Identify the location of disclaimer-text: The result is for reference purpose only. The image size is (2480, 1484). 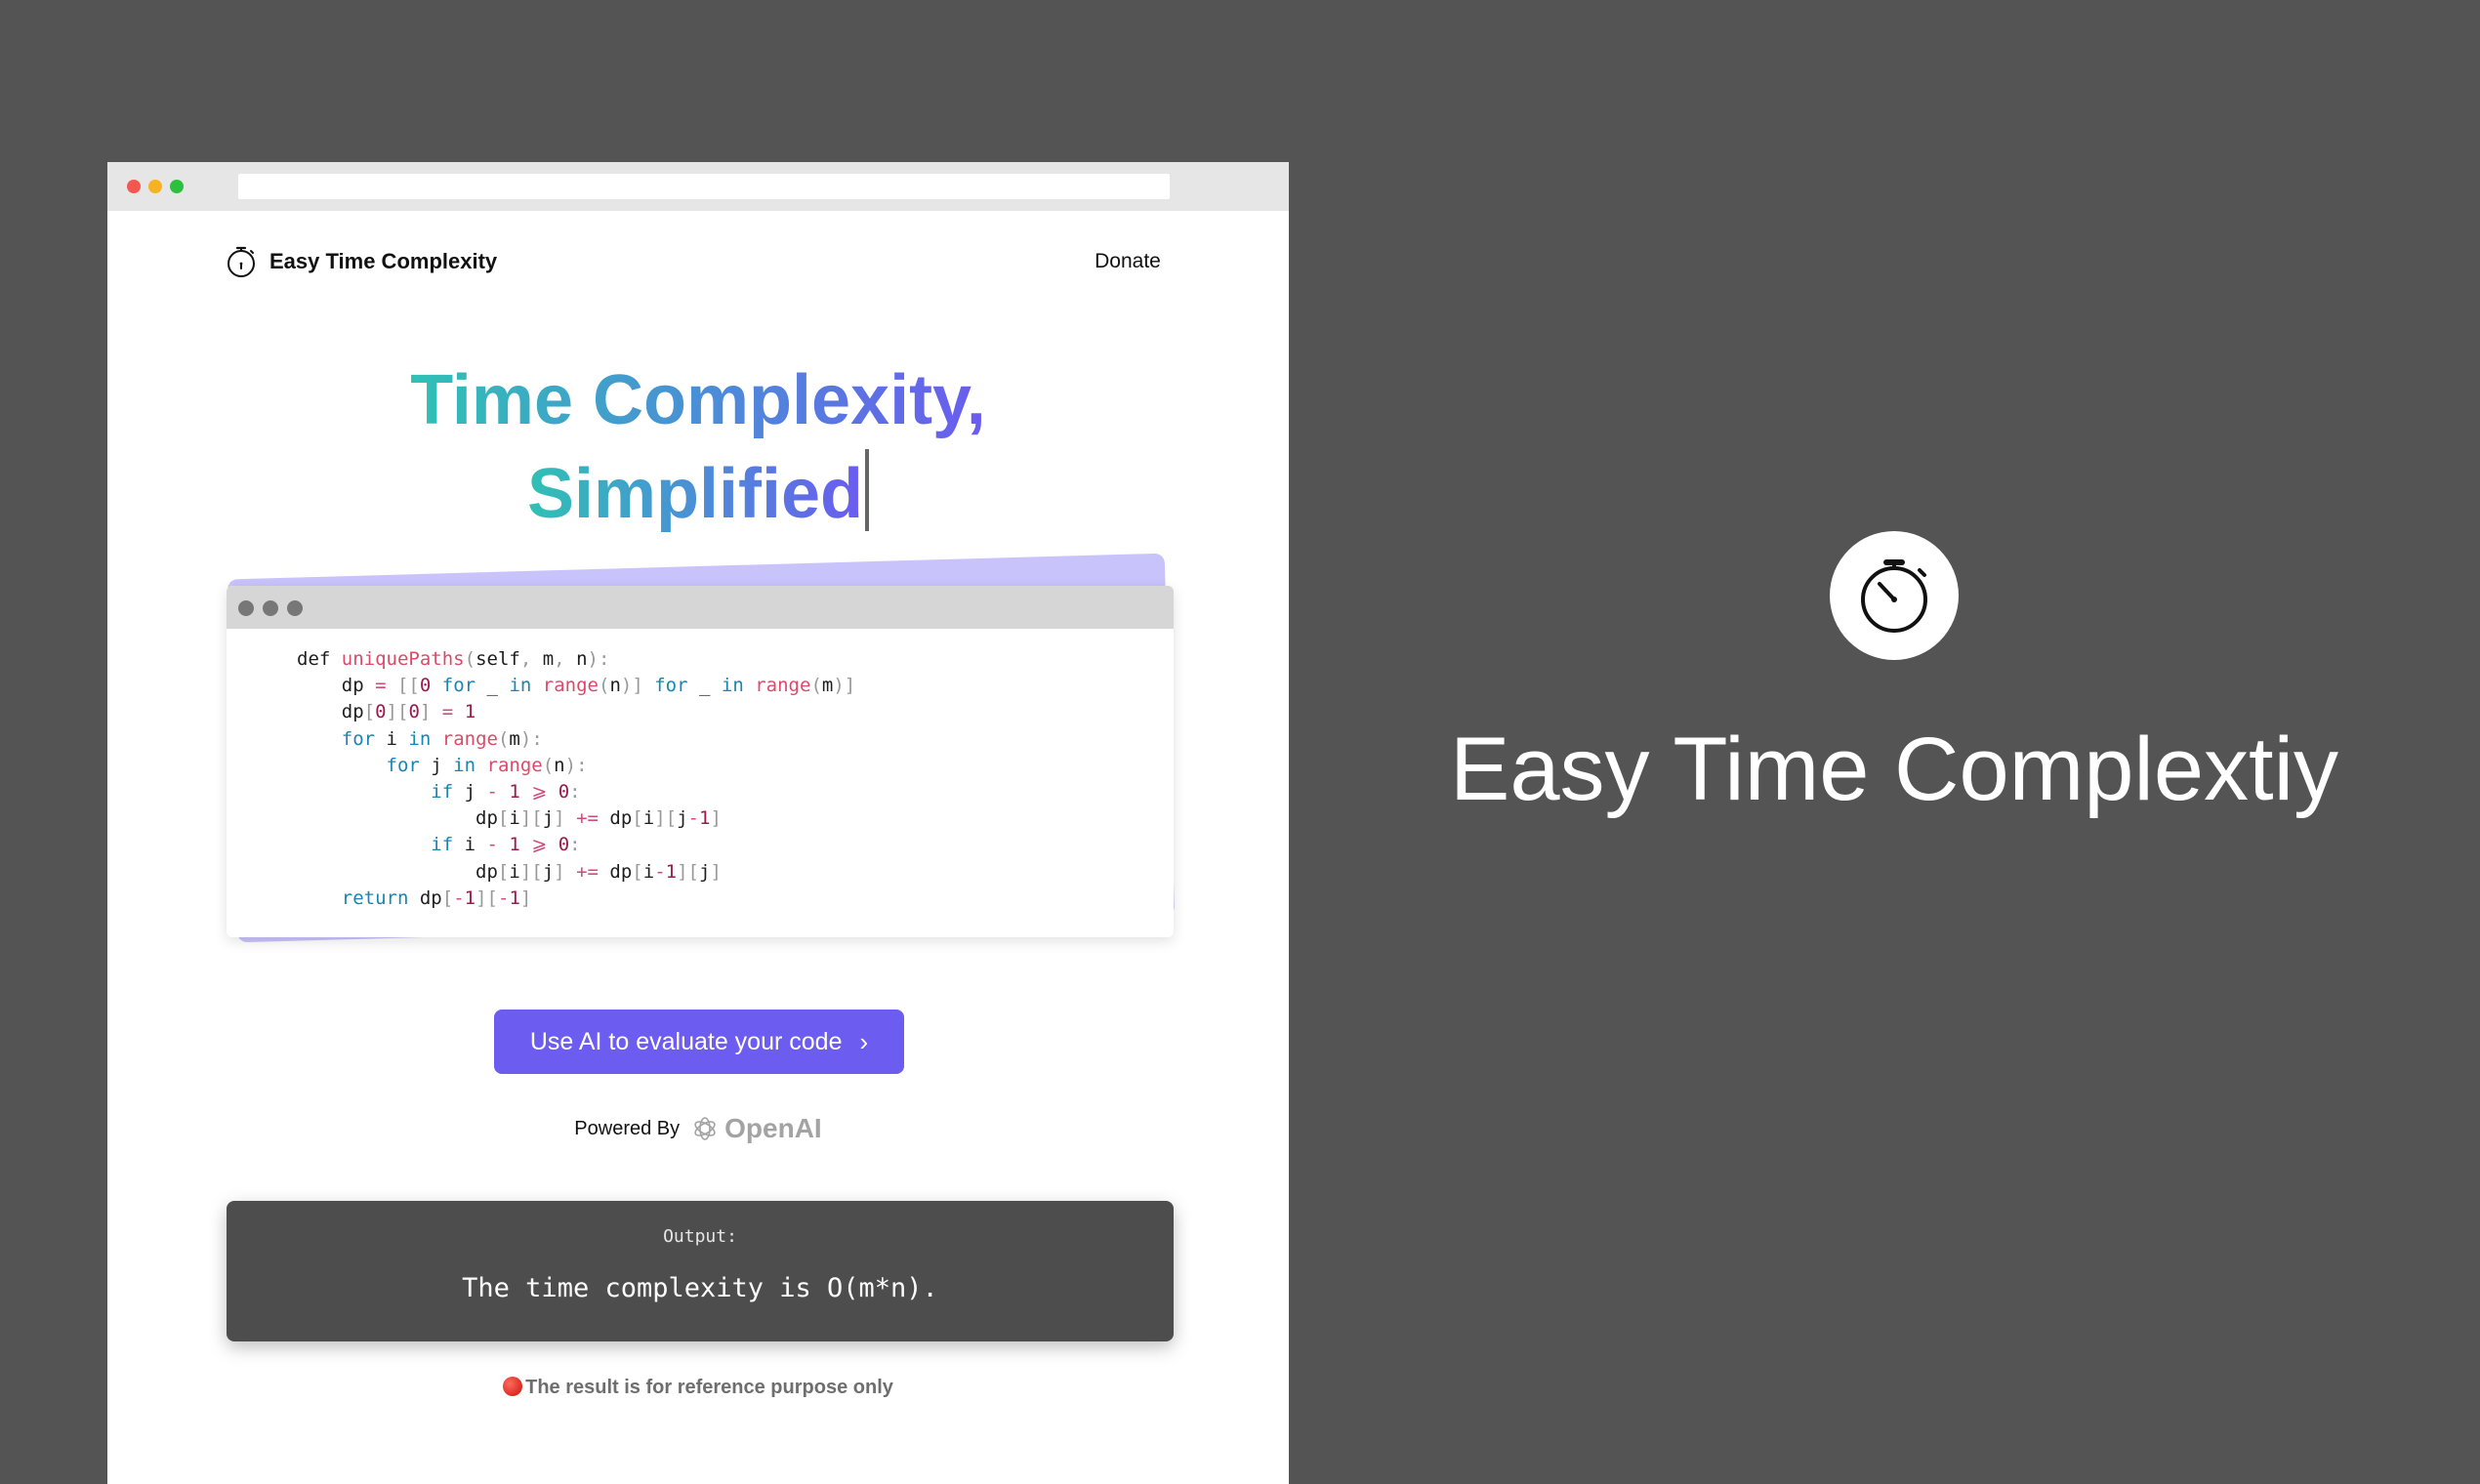
(709, 1388).